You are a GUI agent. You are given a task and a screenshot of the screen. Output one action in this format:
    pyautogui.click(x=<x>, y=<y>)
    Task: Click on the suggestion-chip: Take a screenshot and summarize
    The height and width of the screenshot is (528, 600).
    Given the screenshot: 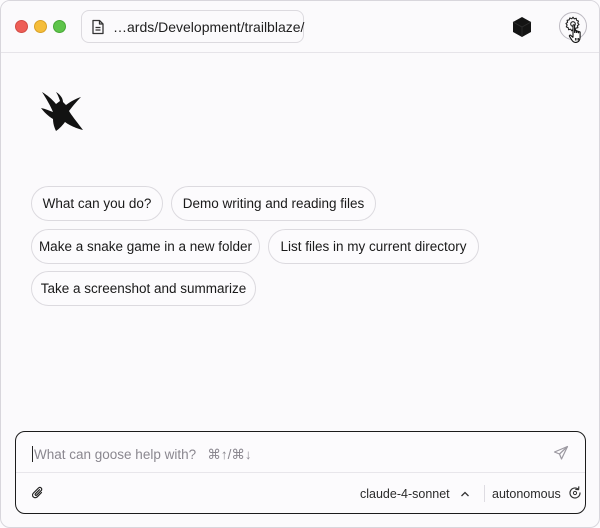 What is the action you would take?
    pyautogui.click(x=143, y=288)
    